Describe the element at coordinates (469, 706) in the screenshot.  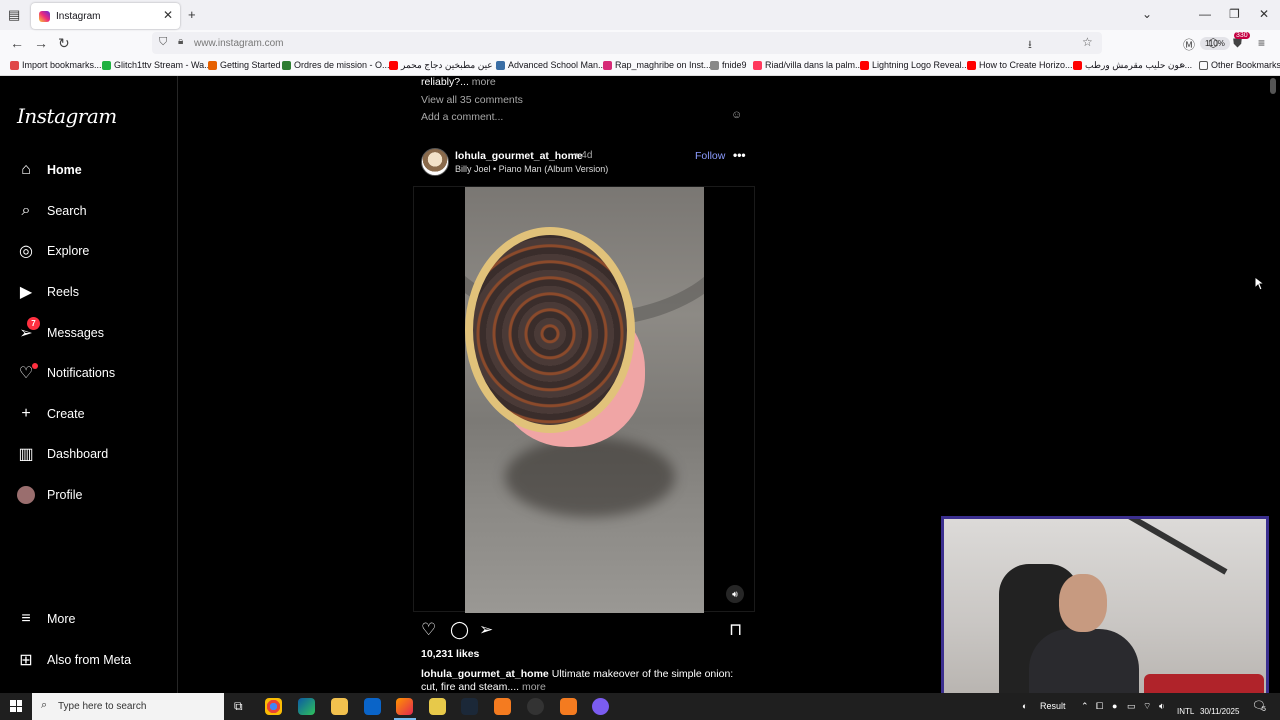
I see `steam-icon` at that location.